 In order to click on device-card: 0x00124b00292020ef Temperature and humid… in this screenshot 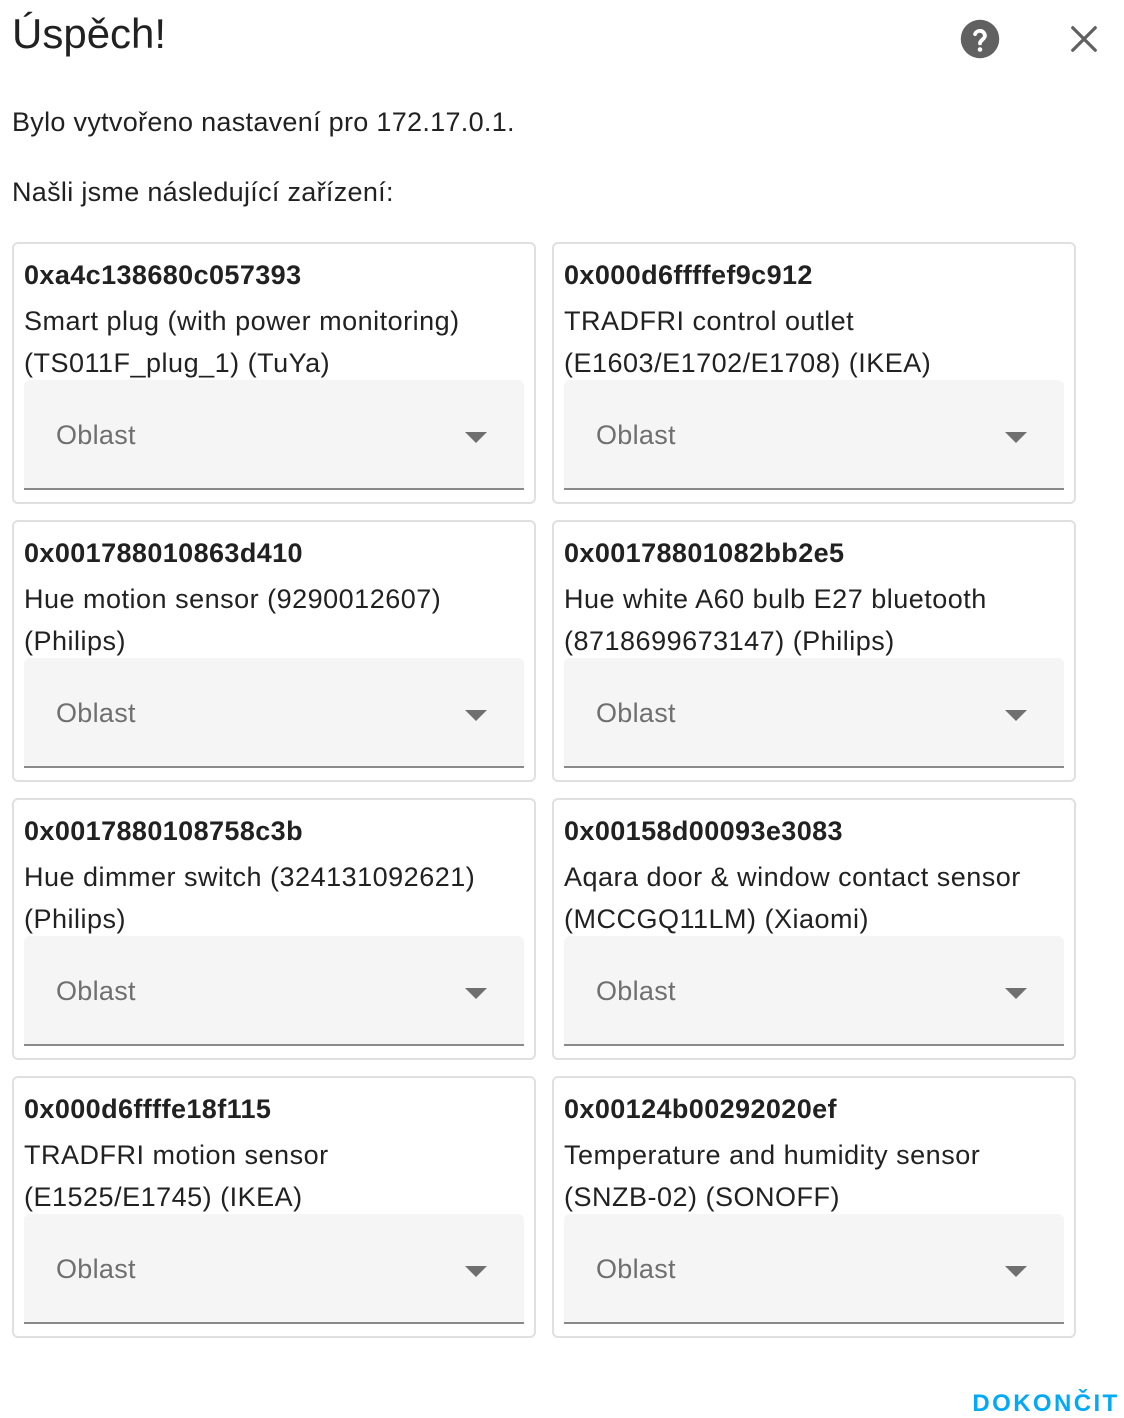, I will do `click(814, 1207)`.